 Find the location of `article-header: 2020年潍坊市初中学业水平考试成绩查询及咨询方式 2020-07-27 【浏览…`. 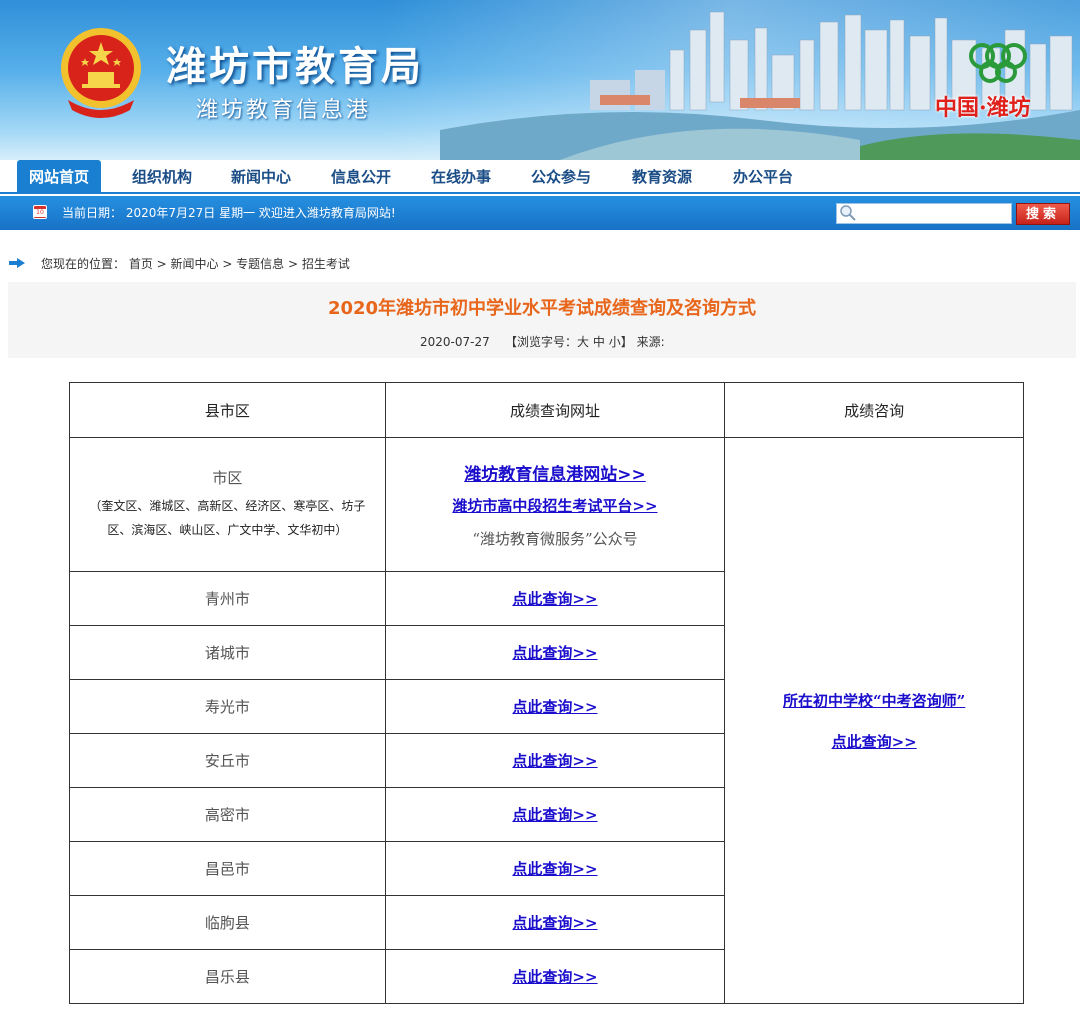

article-header: 2020年潍坊市初中学业水平考试成绩查询及咨询方式 2020-07-27 【浏览… is located at coordinates (542, 320).